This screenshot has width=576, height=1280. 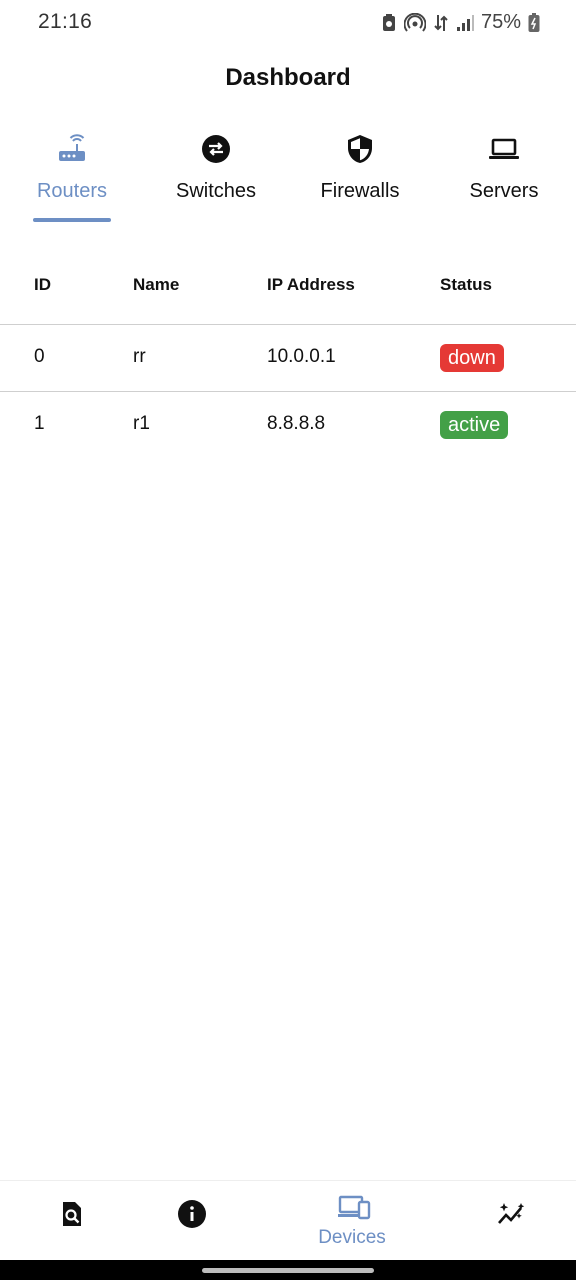 I want to click on cell-id: 0, so click(x=39, y=356).